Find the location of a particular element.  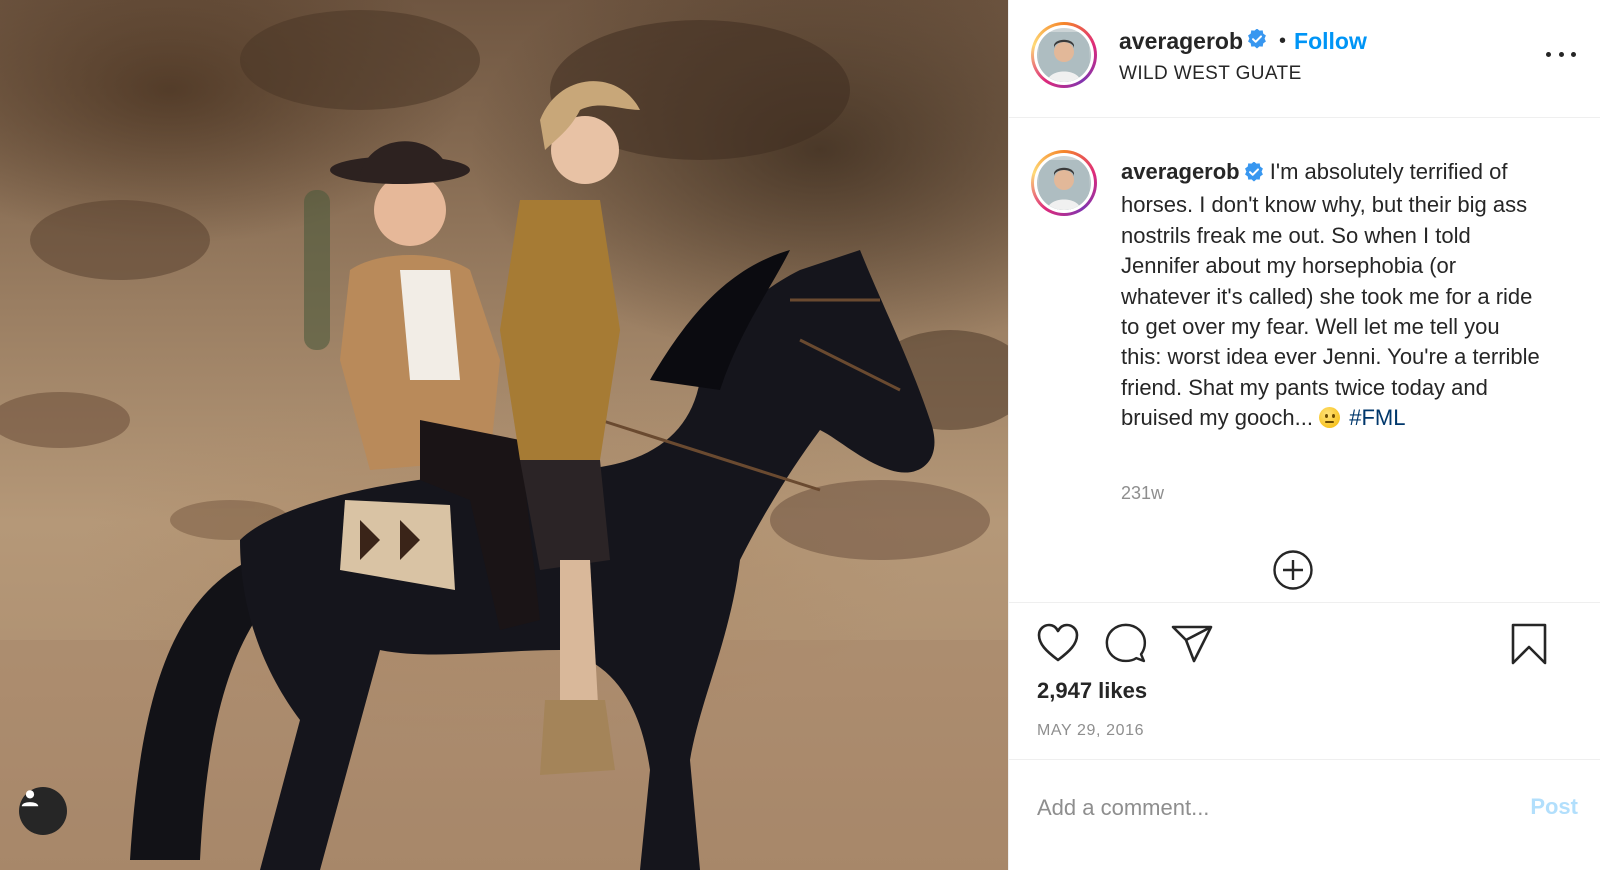

post-header: averagerob • Follow WILD WEST GUATE is located at coordinates (1304, 59).